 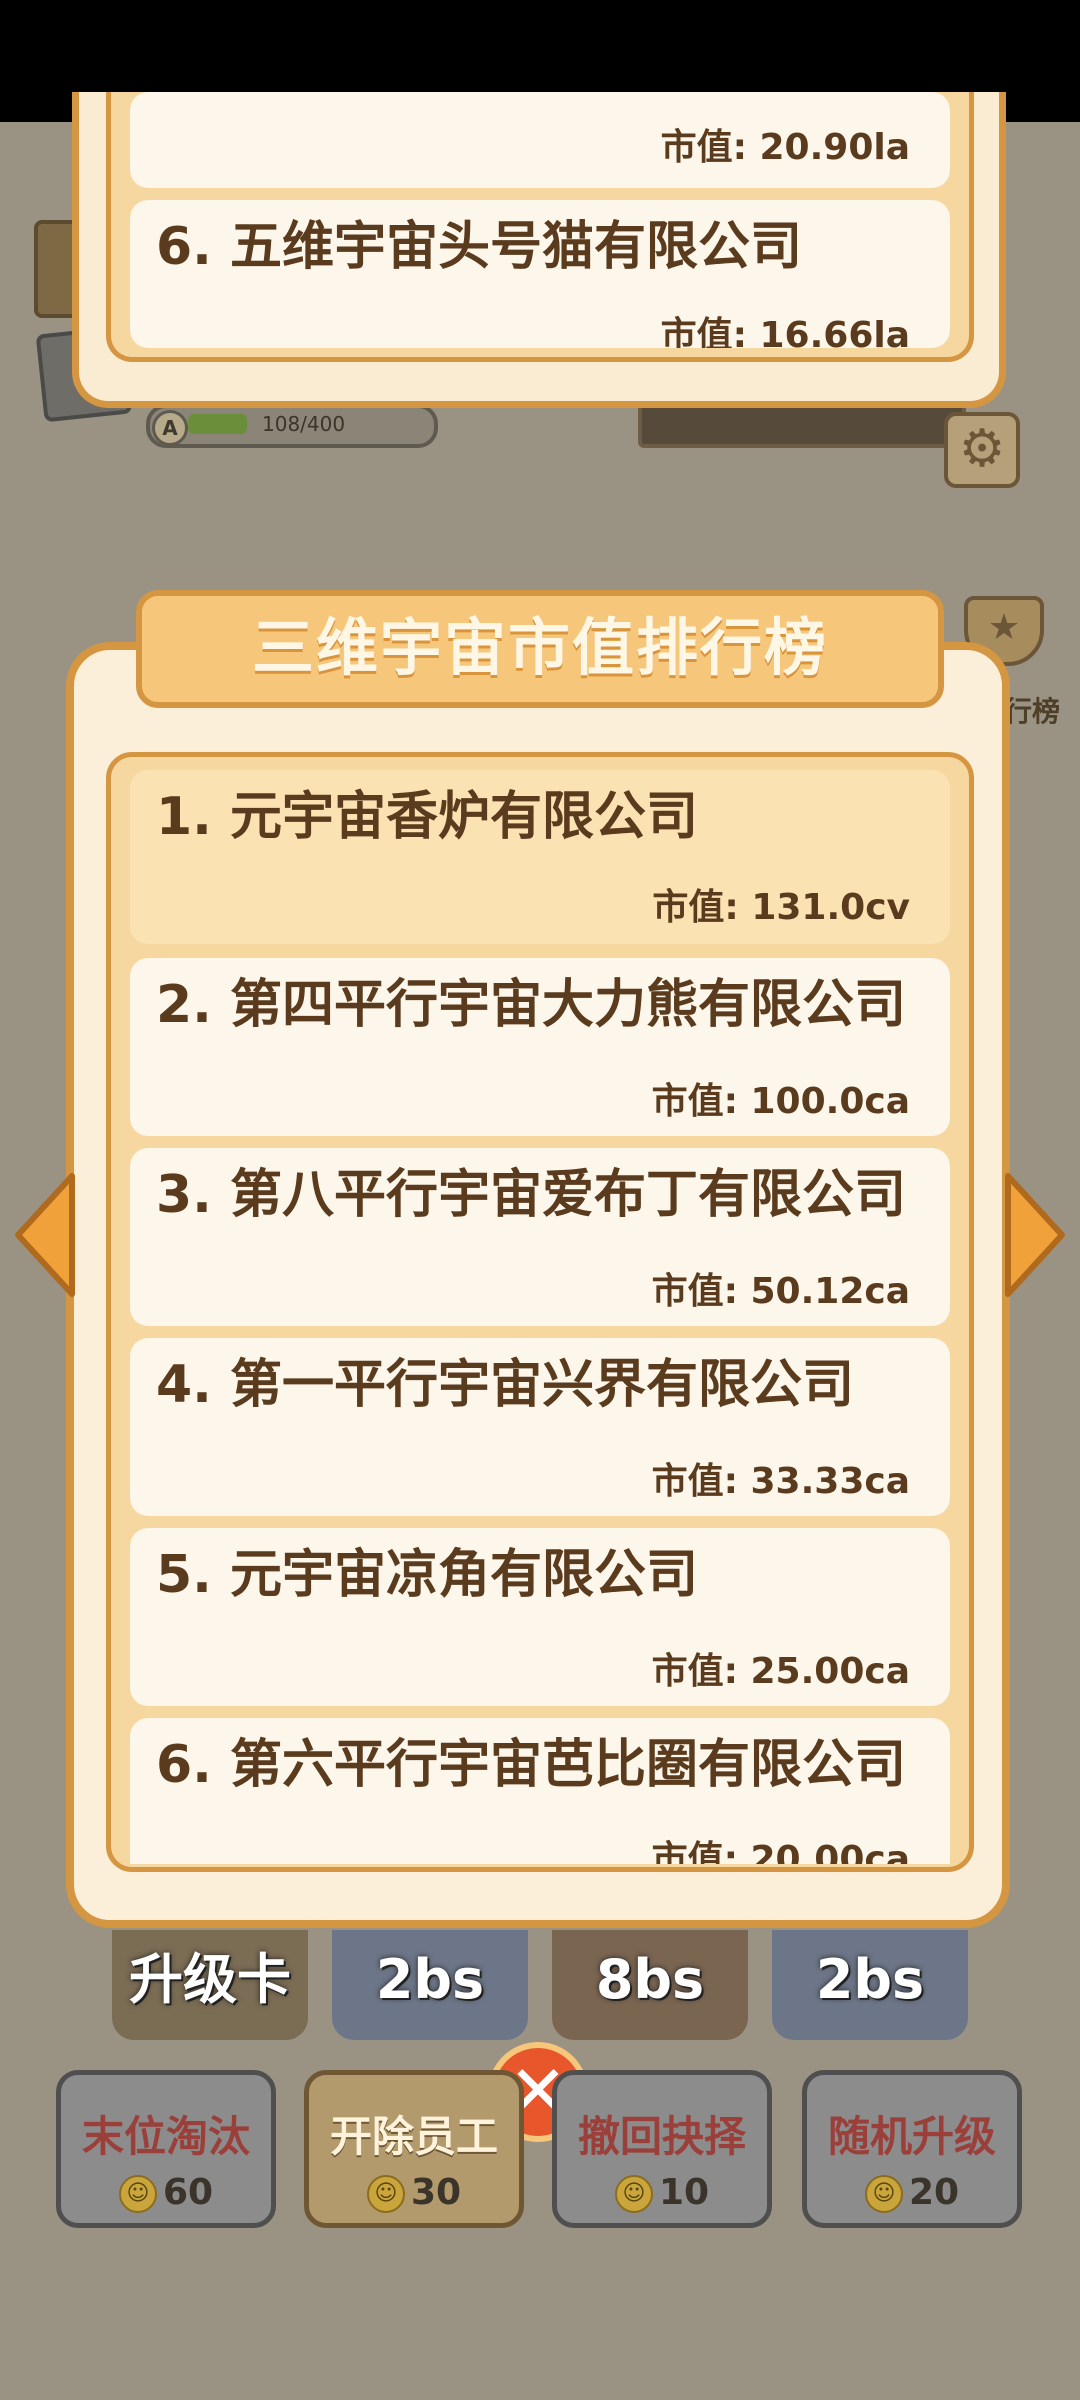 I want to click on company-name: 6. 五维宇宙头号猫有限公司, so click(x=479, y=247).